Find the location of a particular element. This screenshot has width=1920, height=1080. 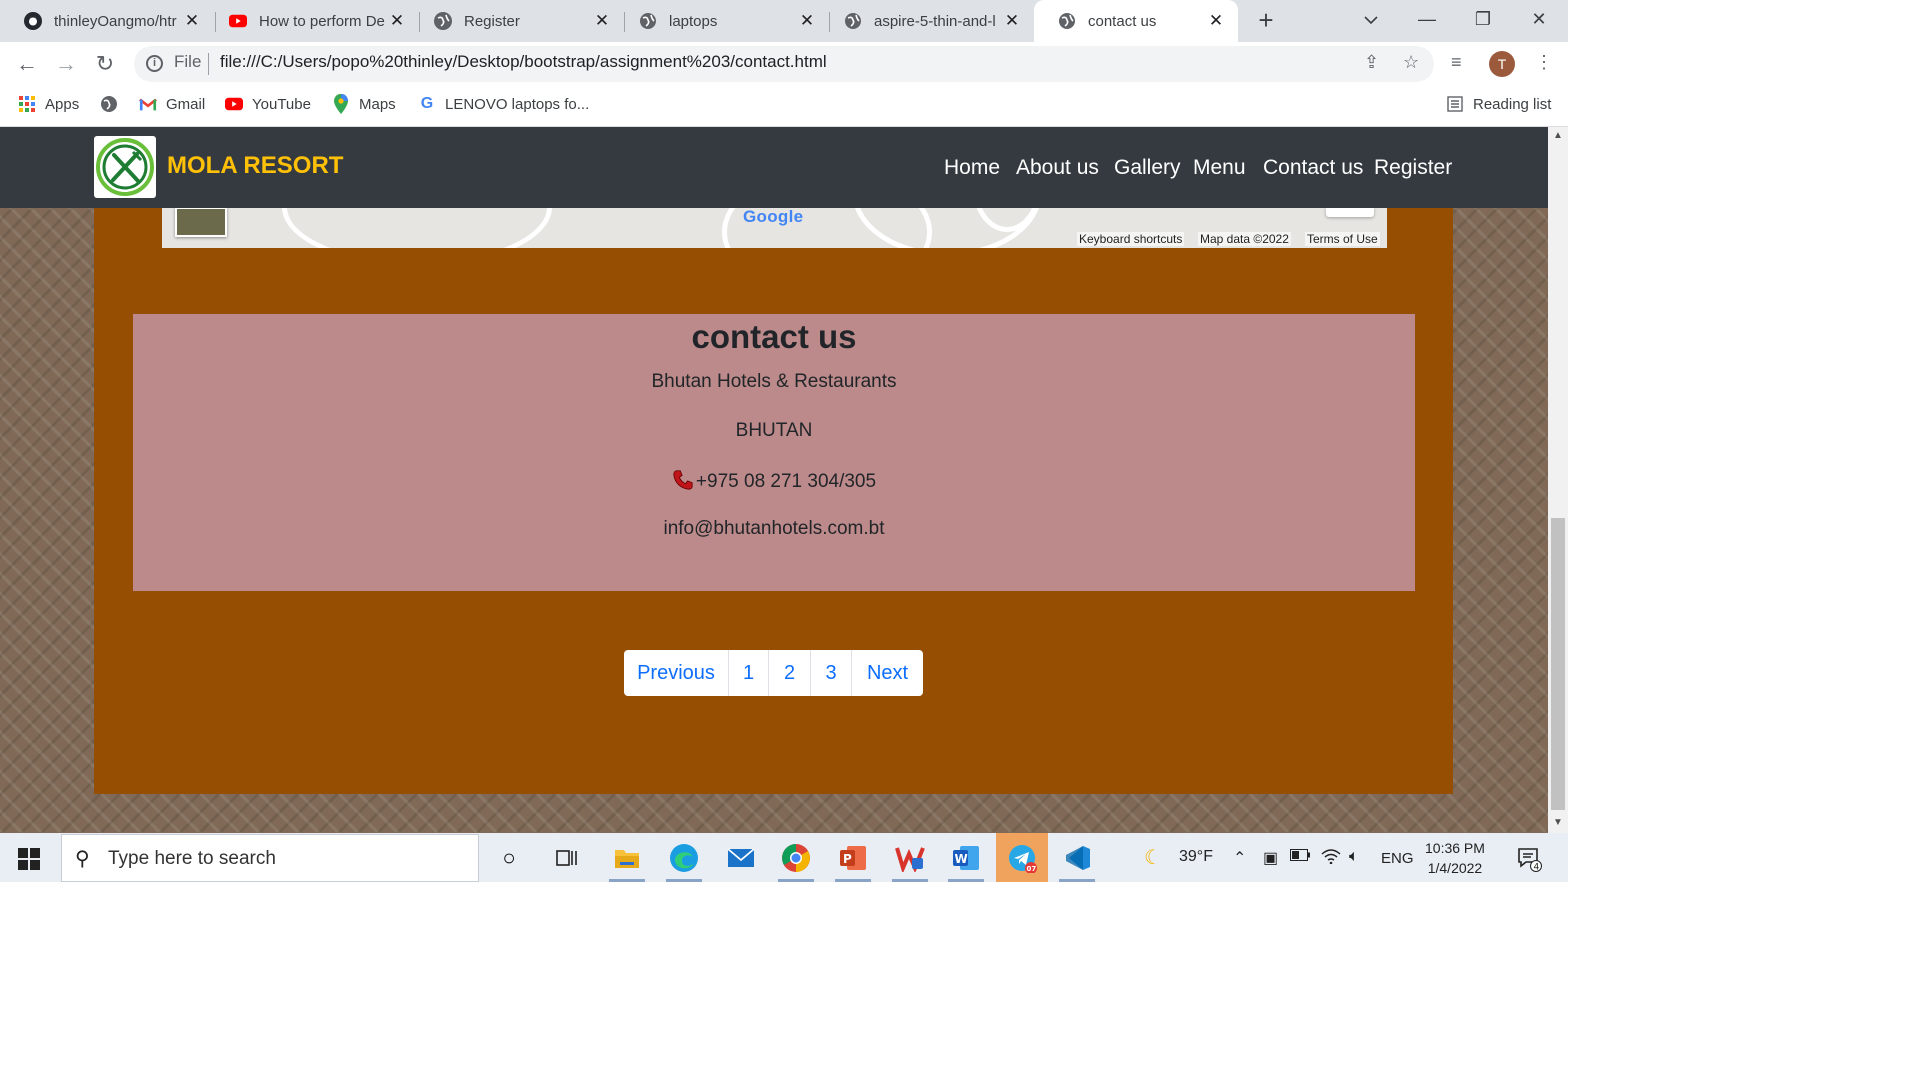

weather-temperature: 39°F is located at coordinates (1196, 857).